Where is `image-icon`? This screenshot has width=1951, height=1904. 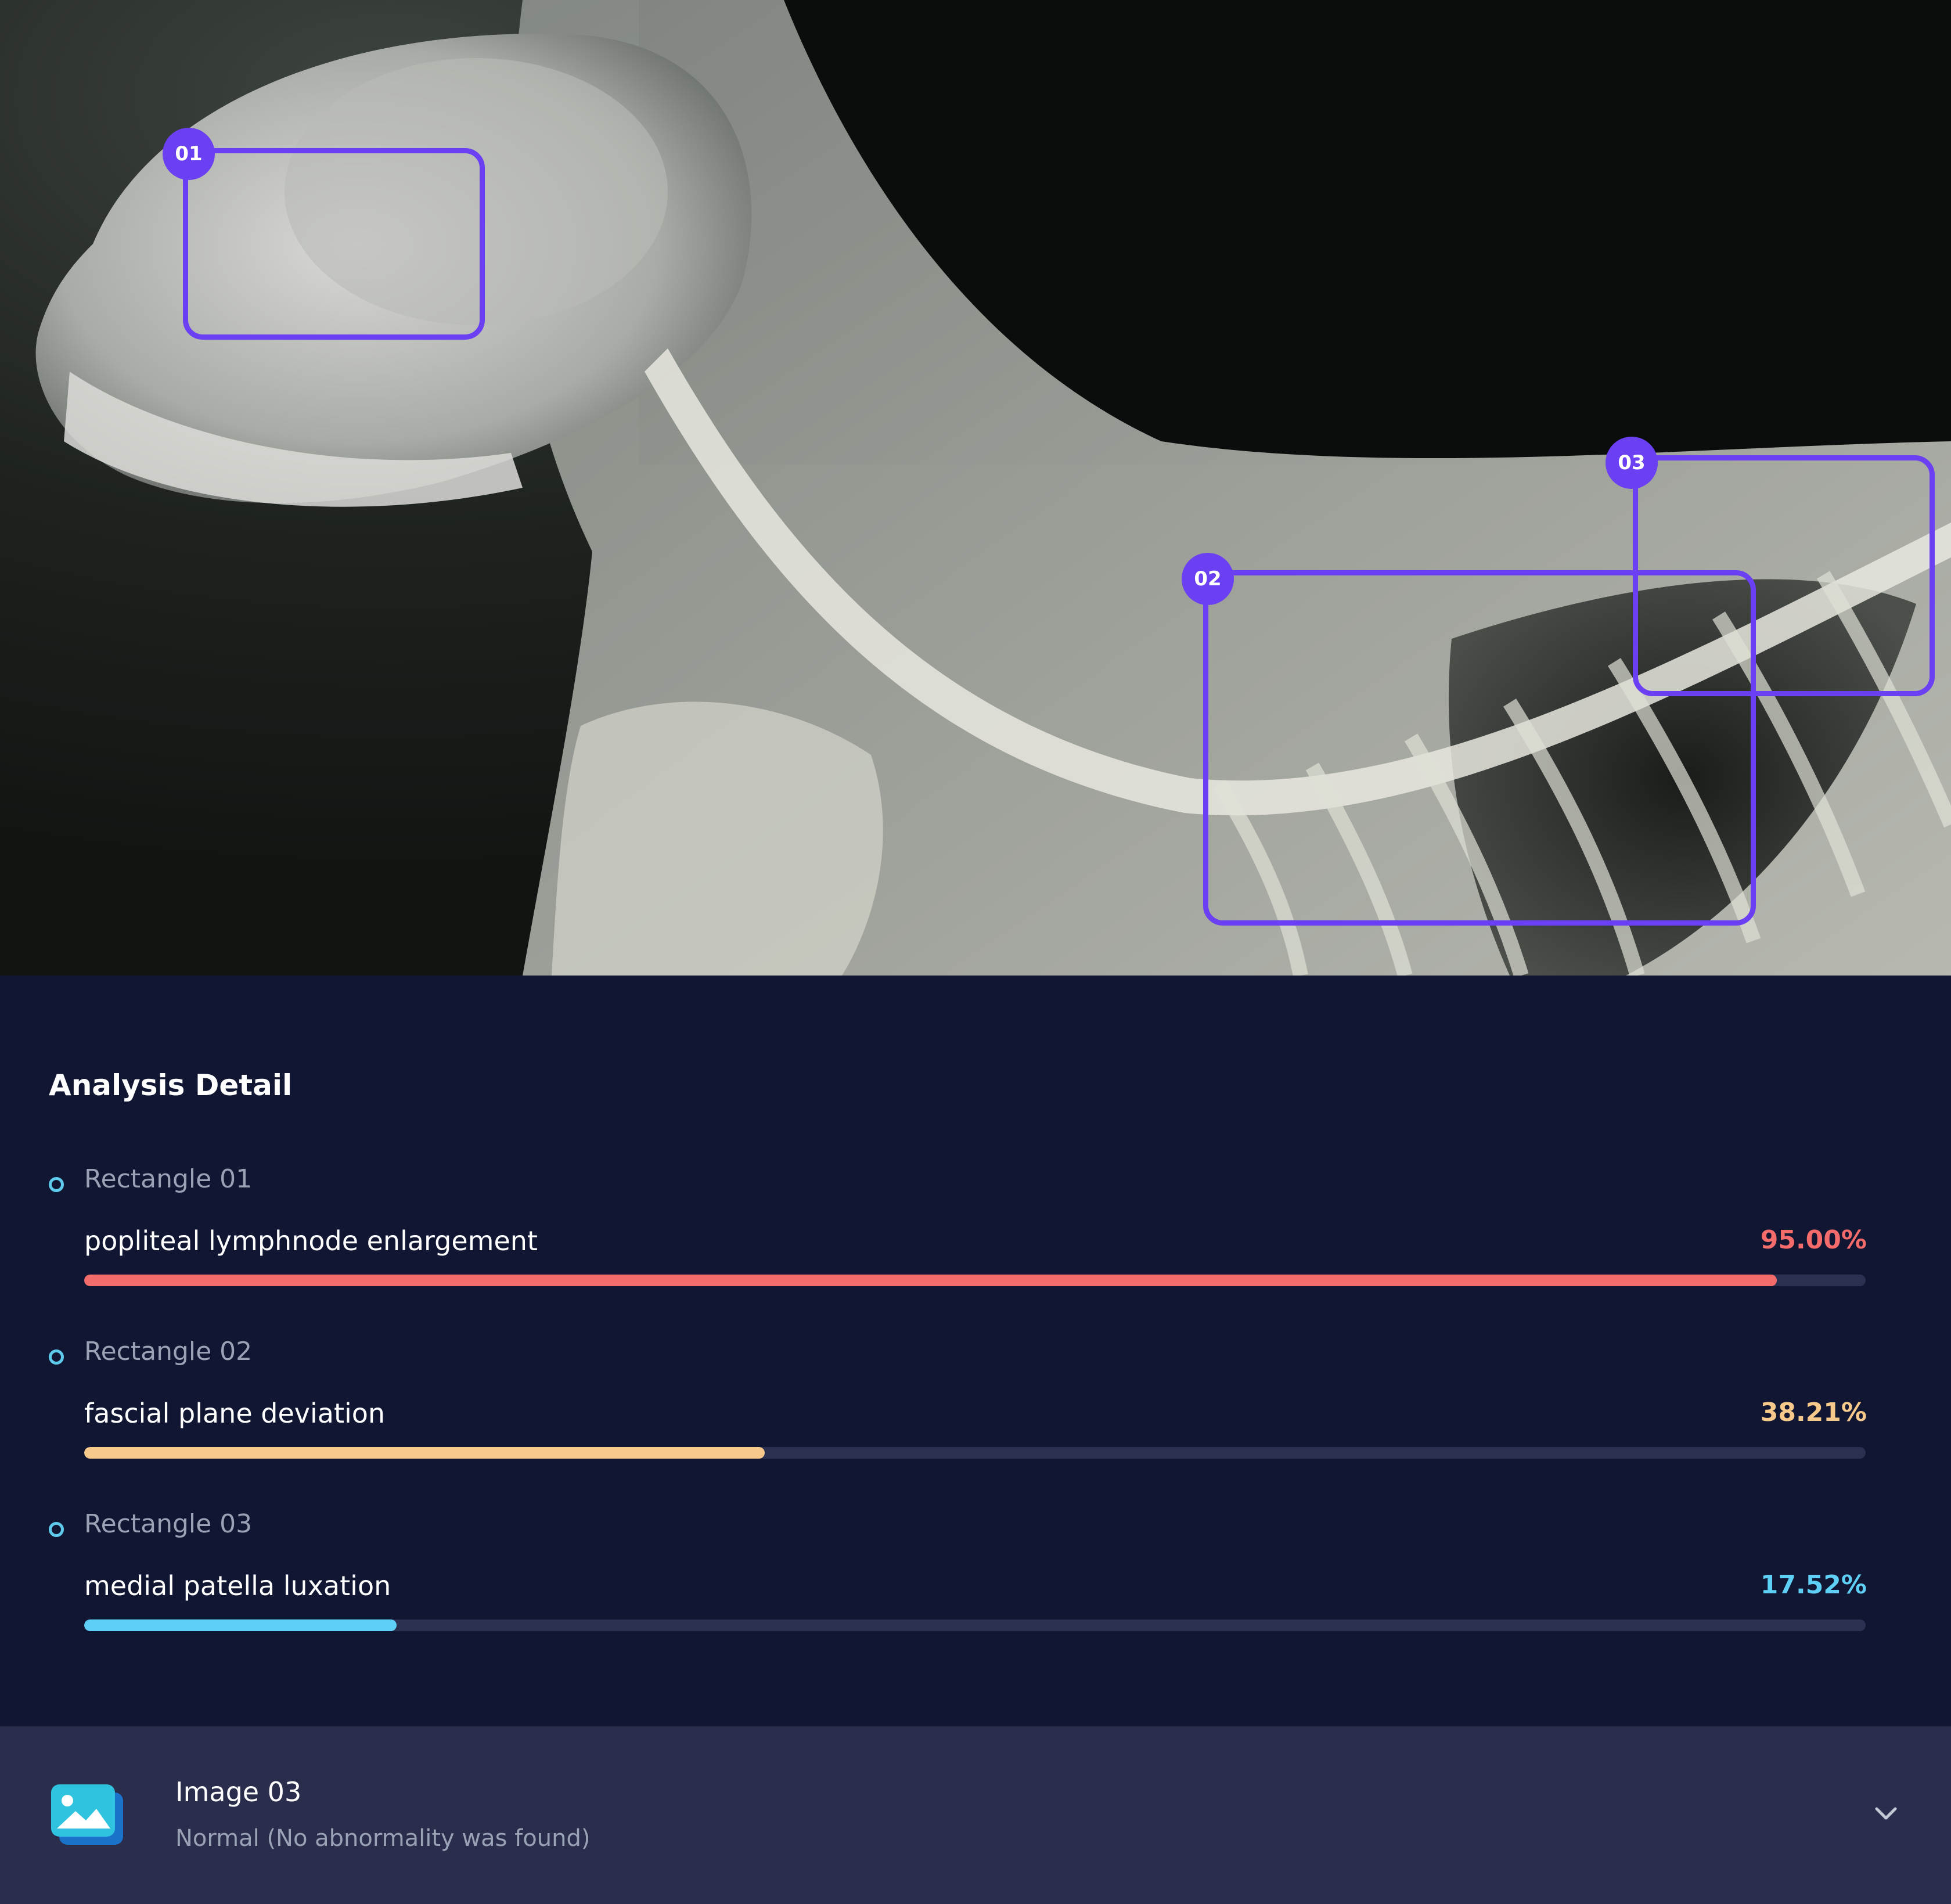 image-icon is located at coordinates (87, 1815).